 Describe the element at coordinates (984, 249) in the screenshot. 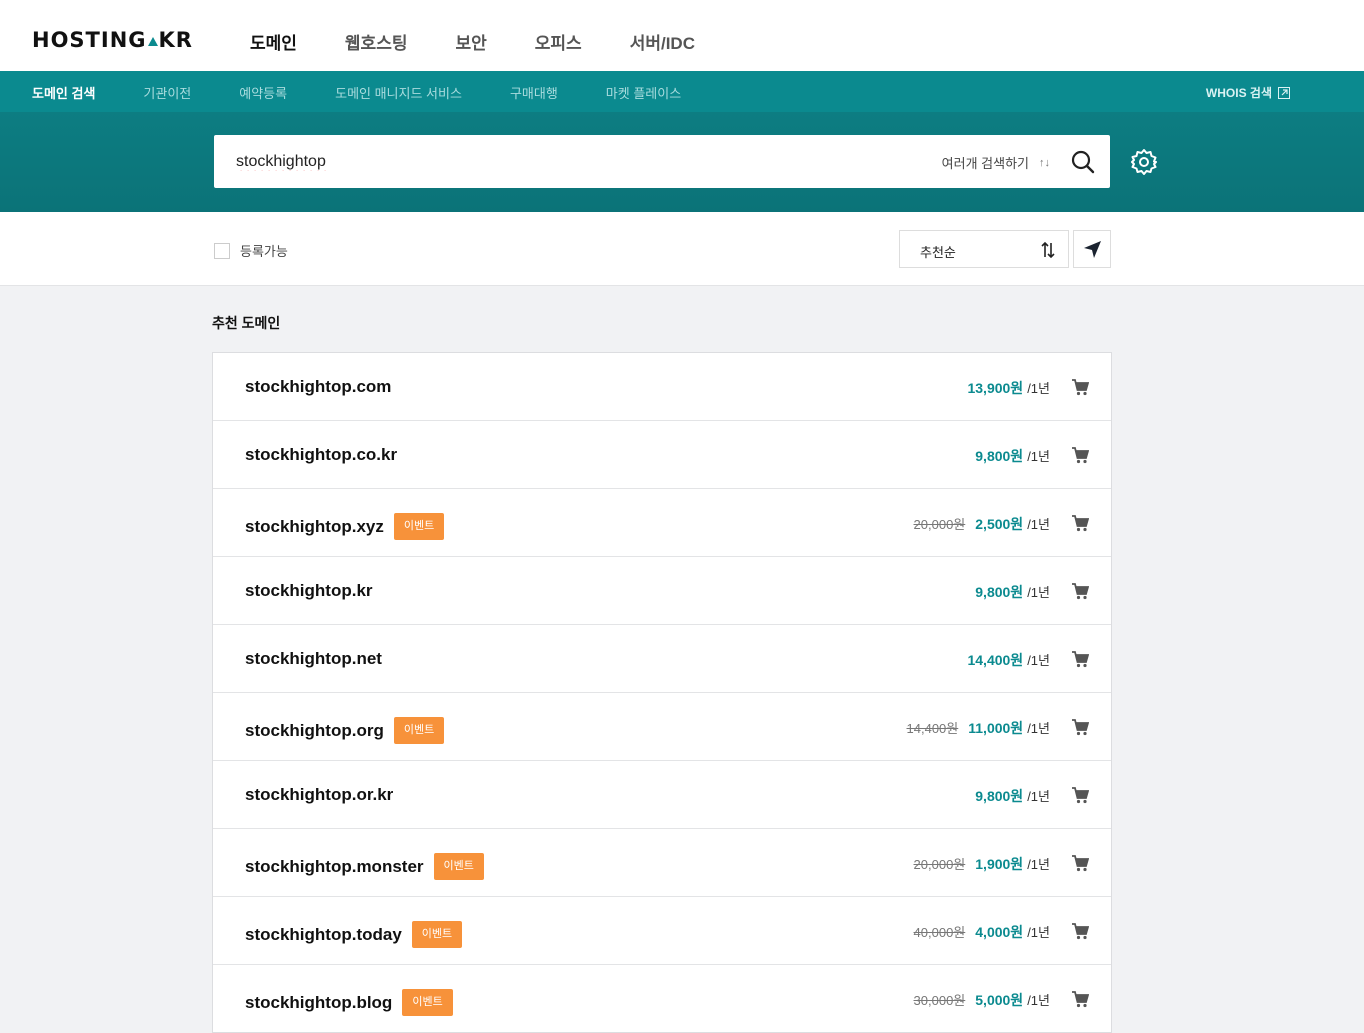

I see `sort-select: 추천순` at that location.